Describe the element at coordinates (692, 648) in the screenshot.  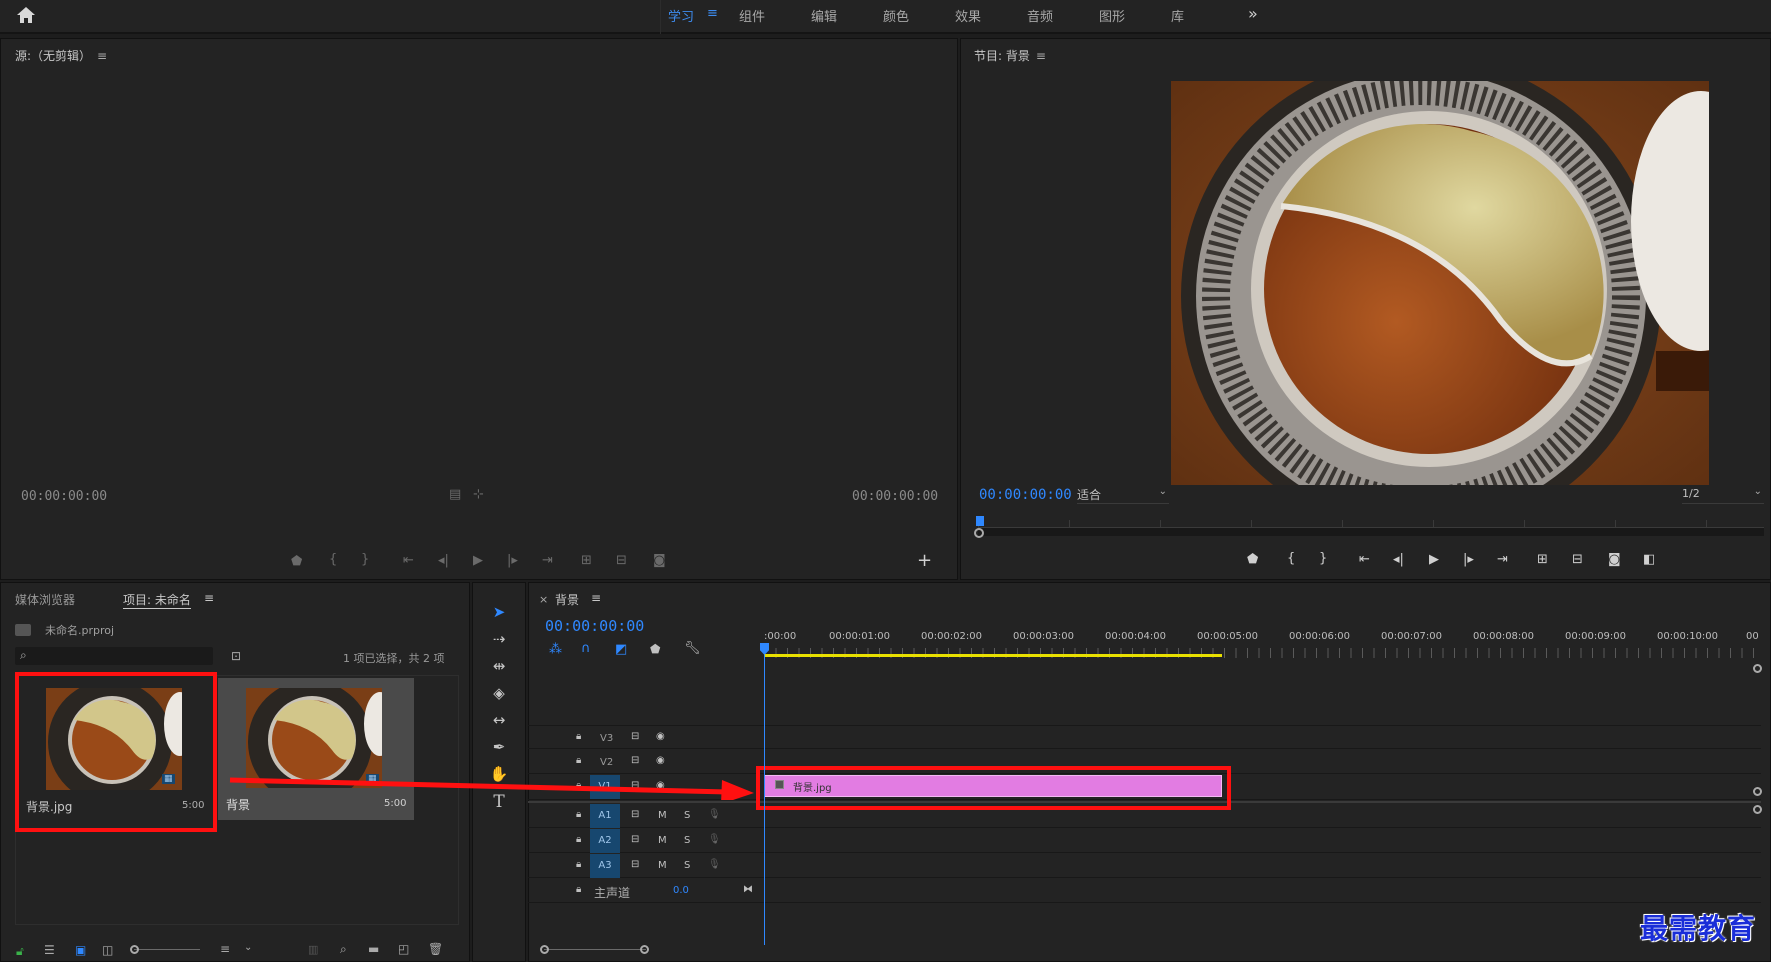
I see `wrench-icon: 🔧︎` at that location.